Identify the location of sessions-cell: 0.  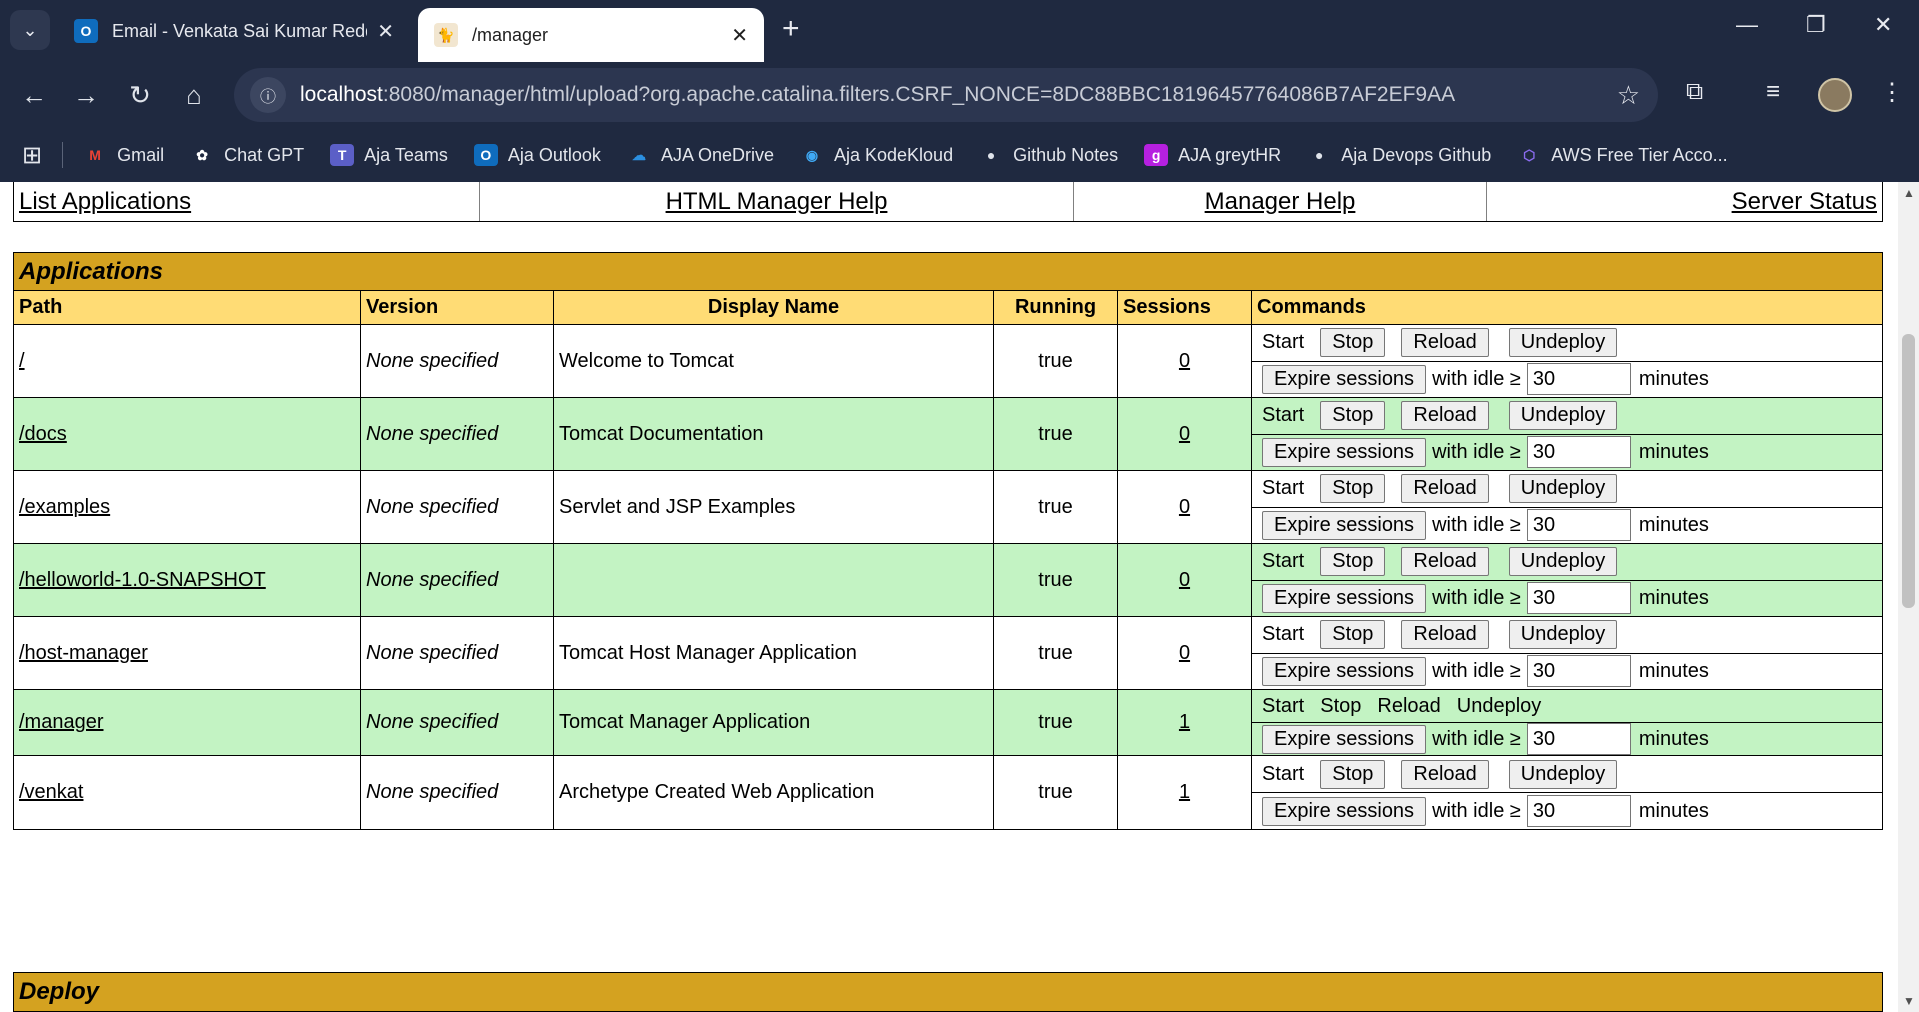
(1185, 653).